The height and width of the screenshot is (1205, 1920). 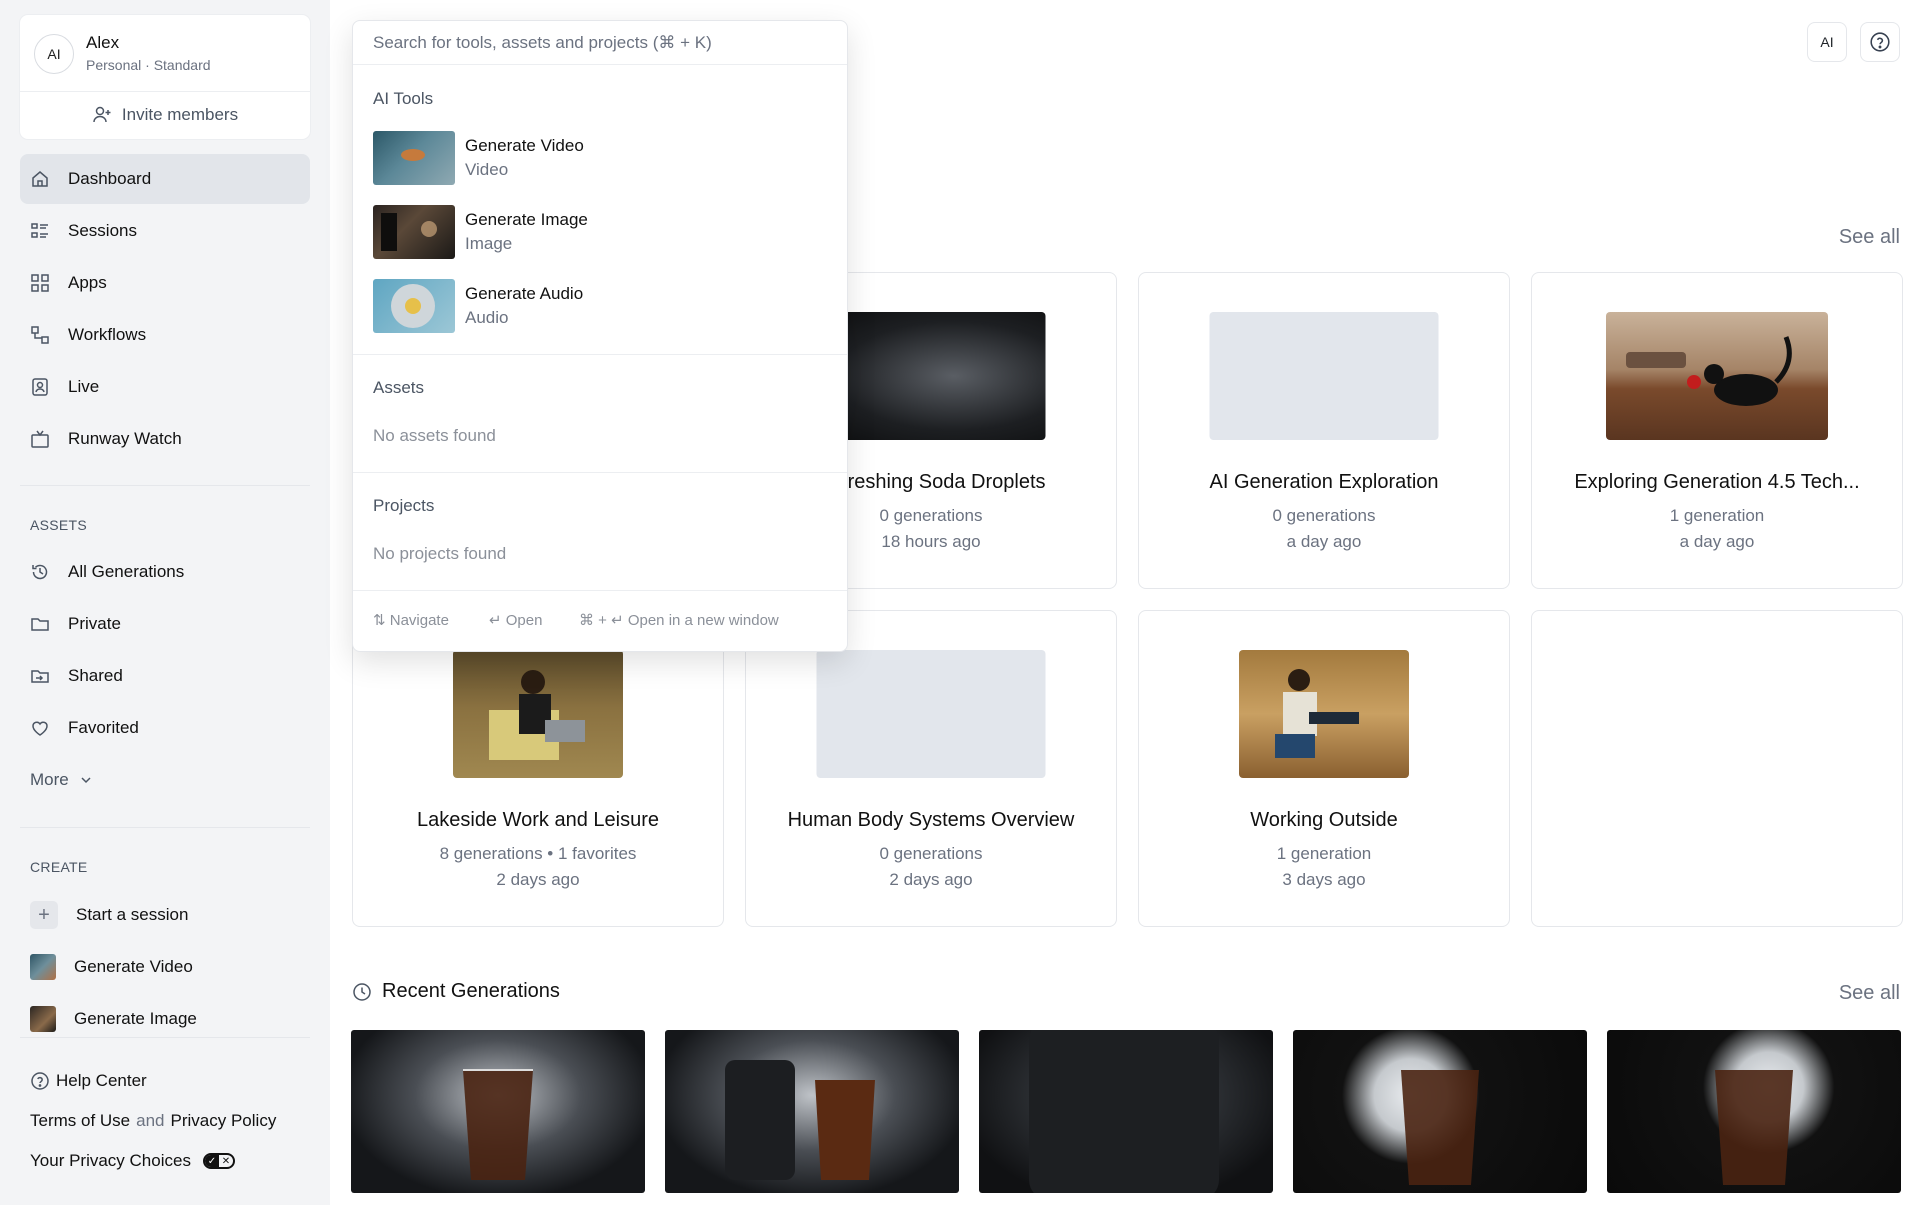 What do you see at coordinates (1709, 371) in the screenshot?
I see `cat-image` at bounding box center [1709, 371].